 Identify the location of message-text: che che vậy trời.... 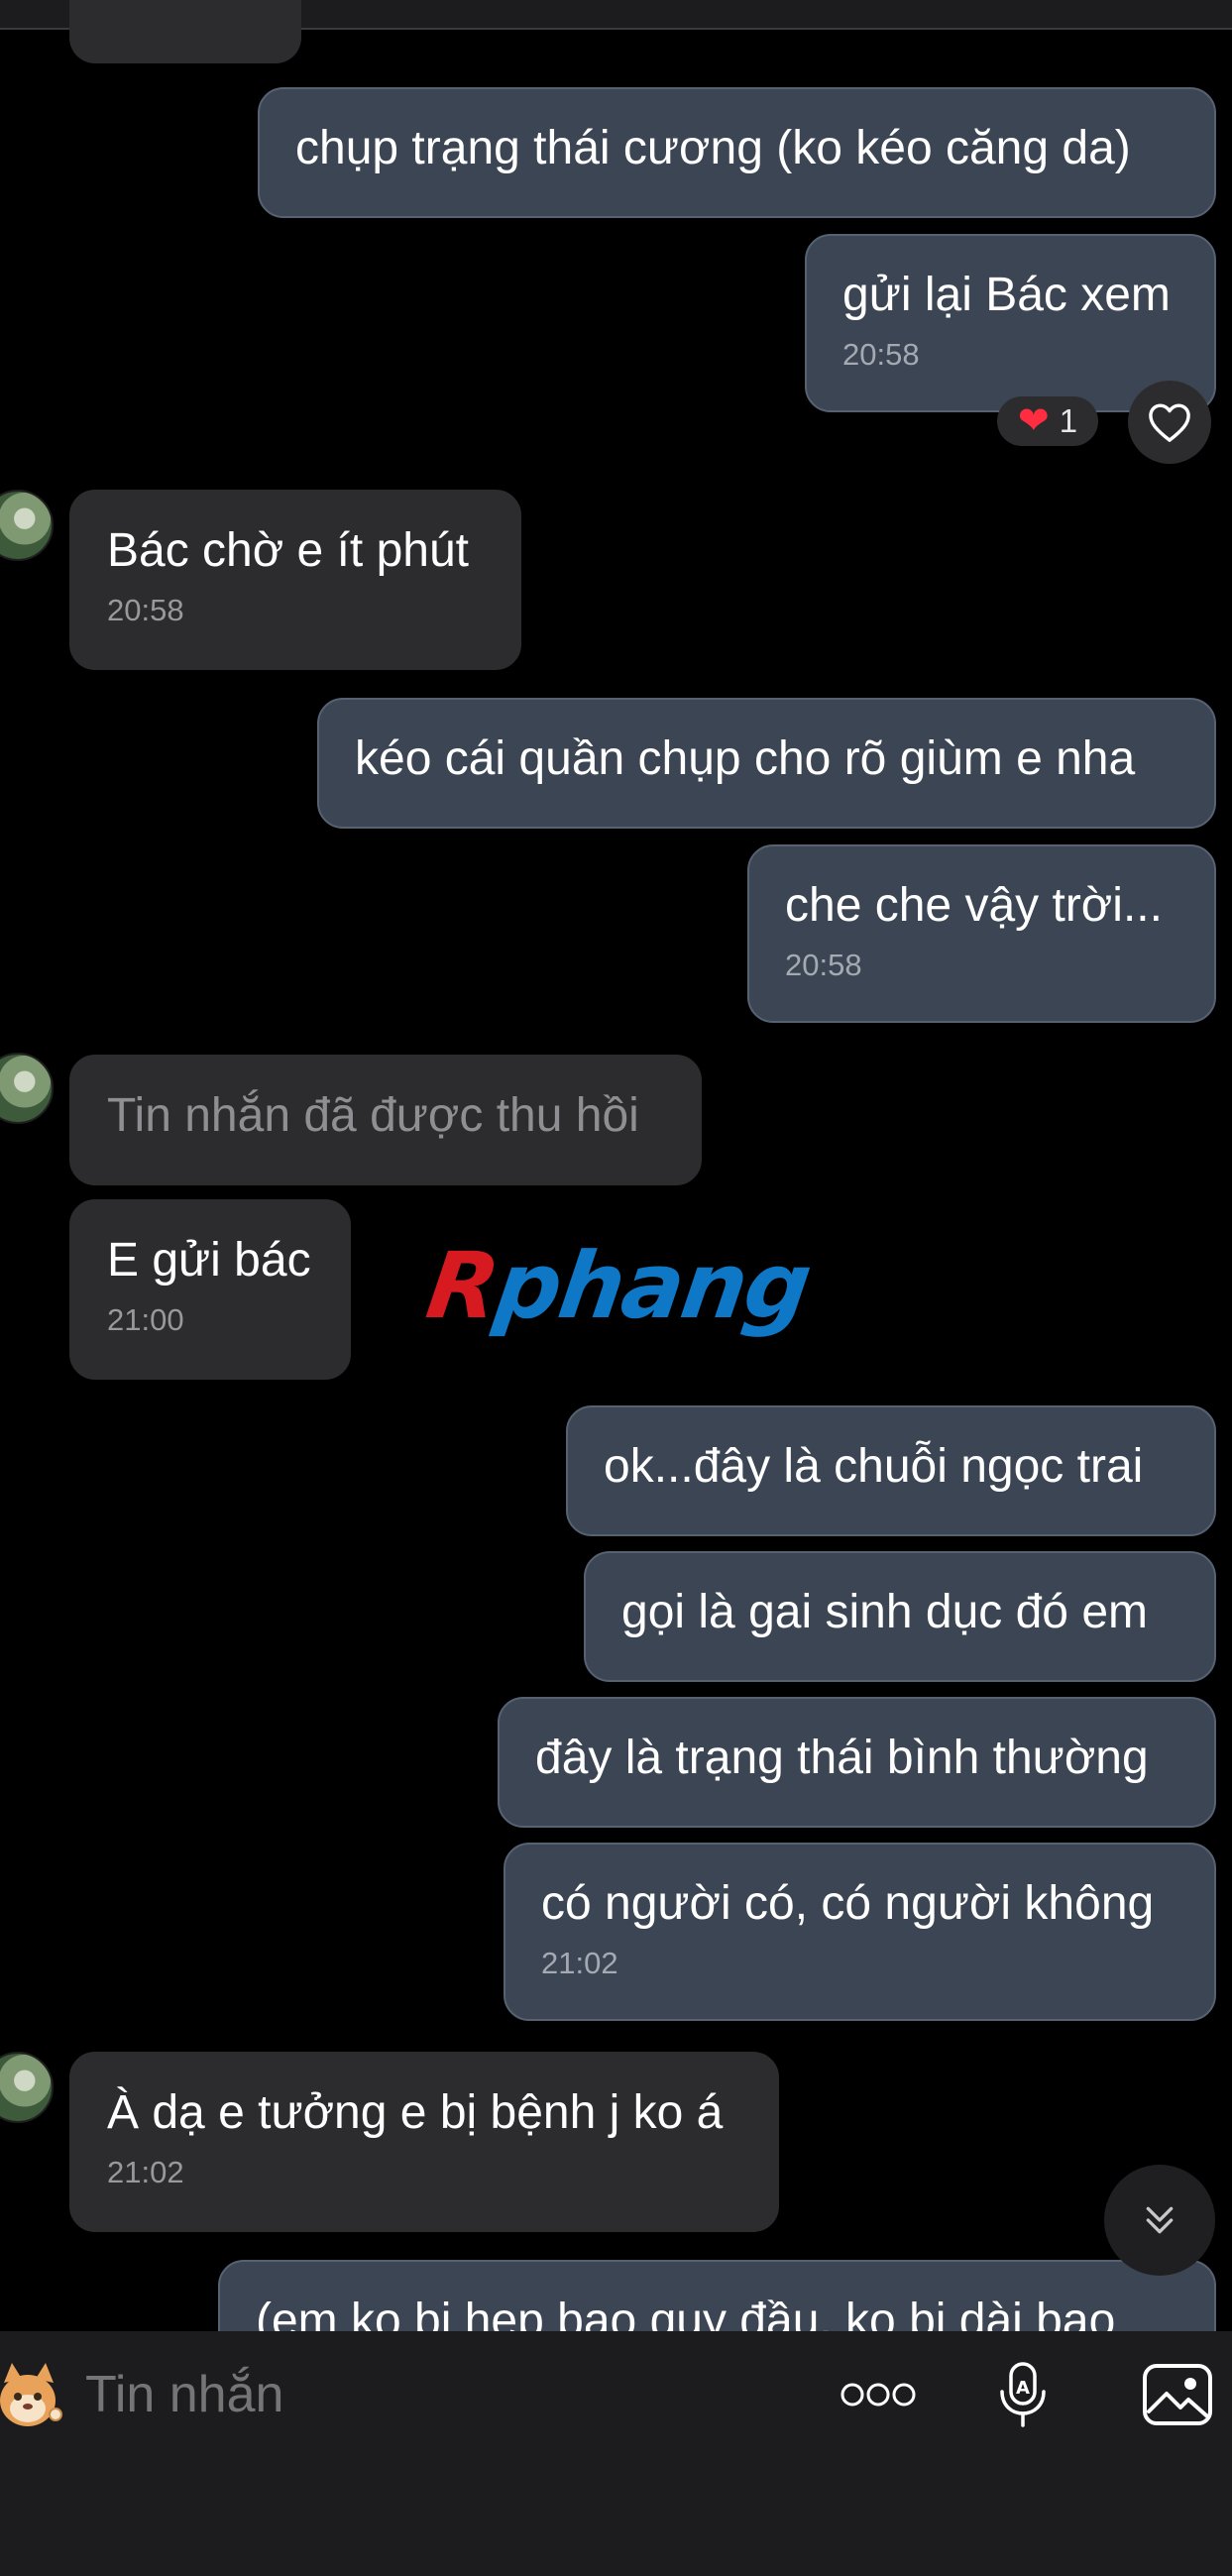
(974, 905).